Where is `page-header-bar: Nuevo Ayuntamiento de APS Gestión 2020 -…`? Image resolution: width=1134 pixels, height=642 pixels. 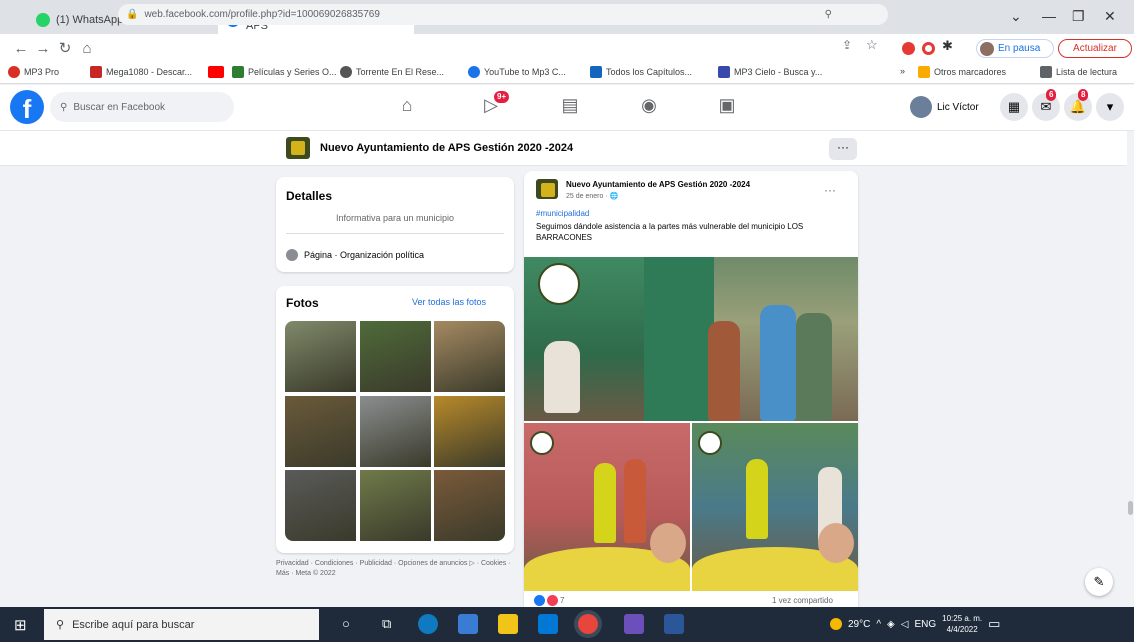 page-header-bar: Nuevo Ayuntamiento de APS Gestión 2020 -… is located at coordinates (567, 148).